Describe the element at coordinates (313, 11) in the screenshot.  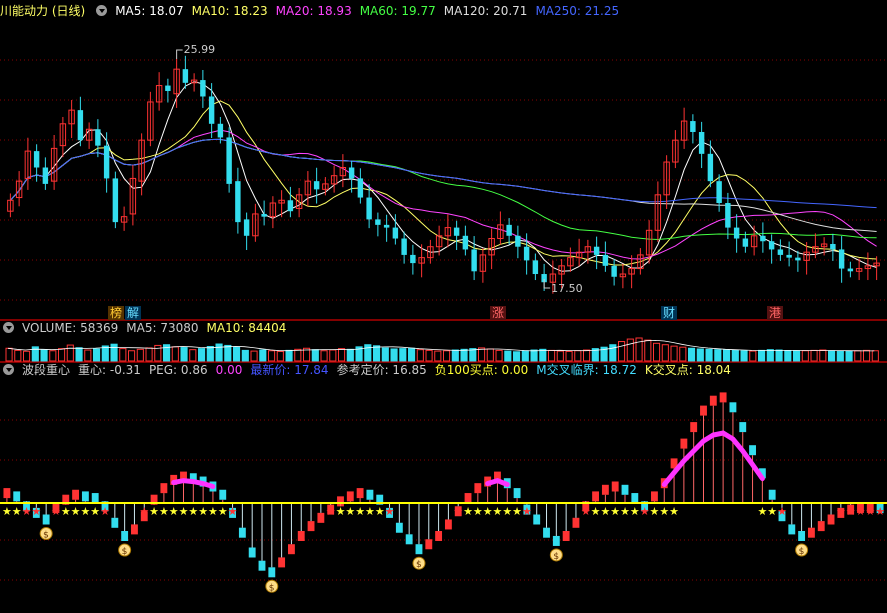
I see `ma-label: MA20: 18.93` at that location.